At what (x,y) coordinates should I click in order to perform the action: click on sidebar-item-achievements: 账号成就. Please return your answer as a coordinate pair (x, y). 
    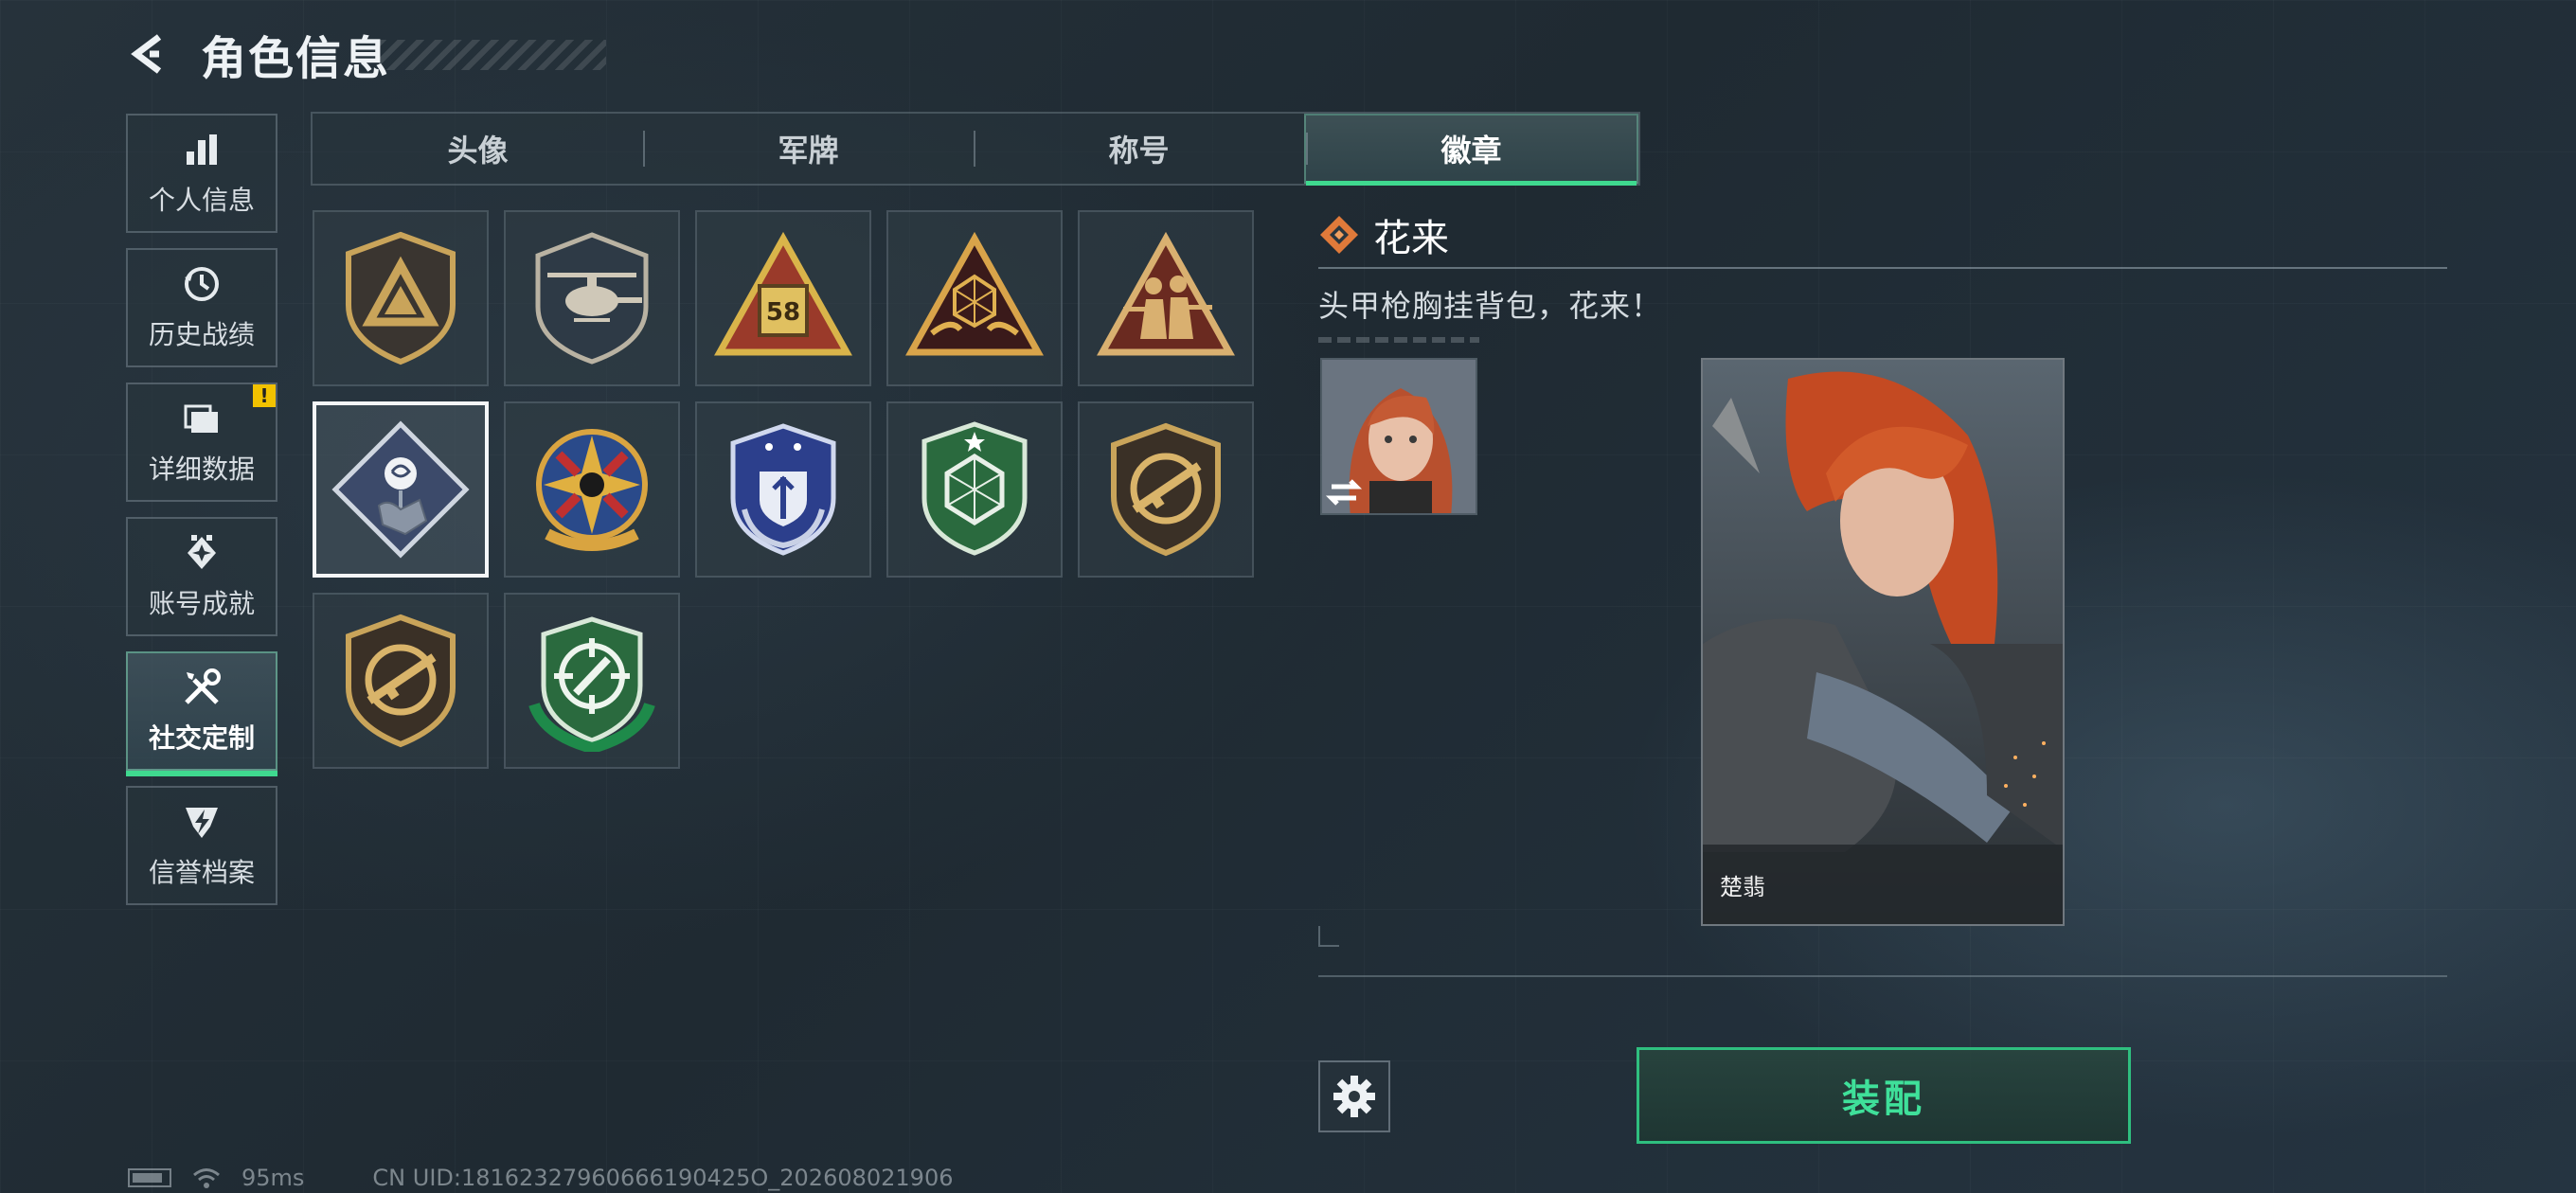
    Looking at the image, I should click on (201, 576).